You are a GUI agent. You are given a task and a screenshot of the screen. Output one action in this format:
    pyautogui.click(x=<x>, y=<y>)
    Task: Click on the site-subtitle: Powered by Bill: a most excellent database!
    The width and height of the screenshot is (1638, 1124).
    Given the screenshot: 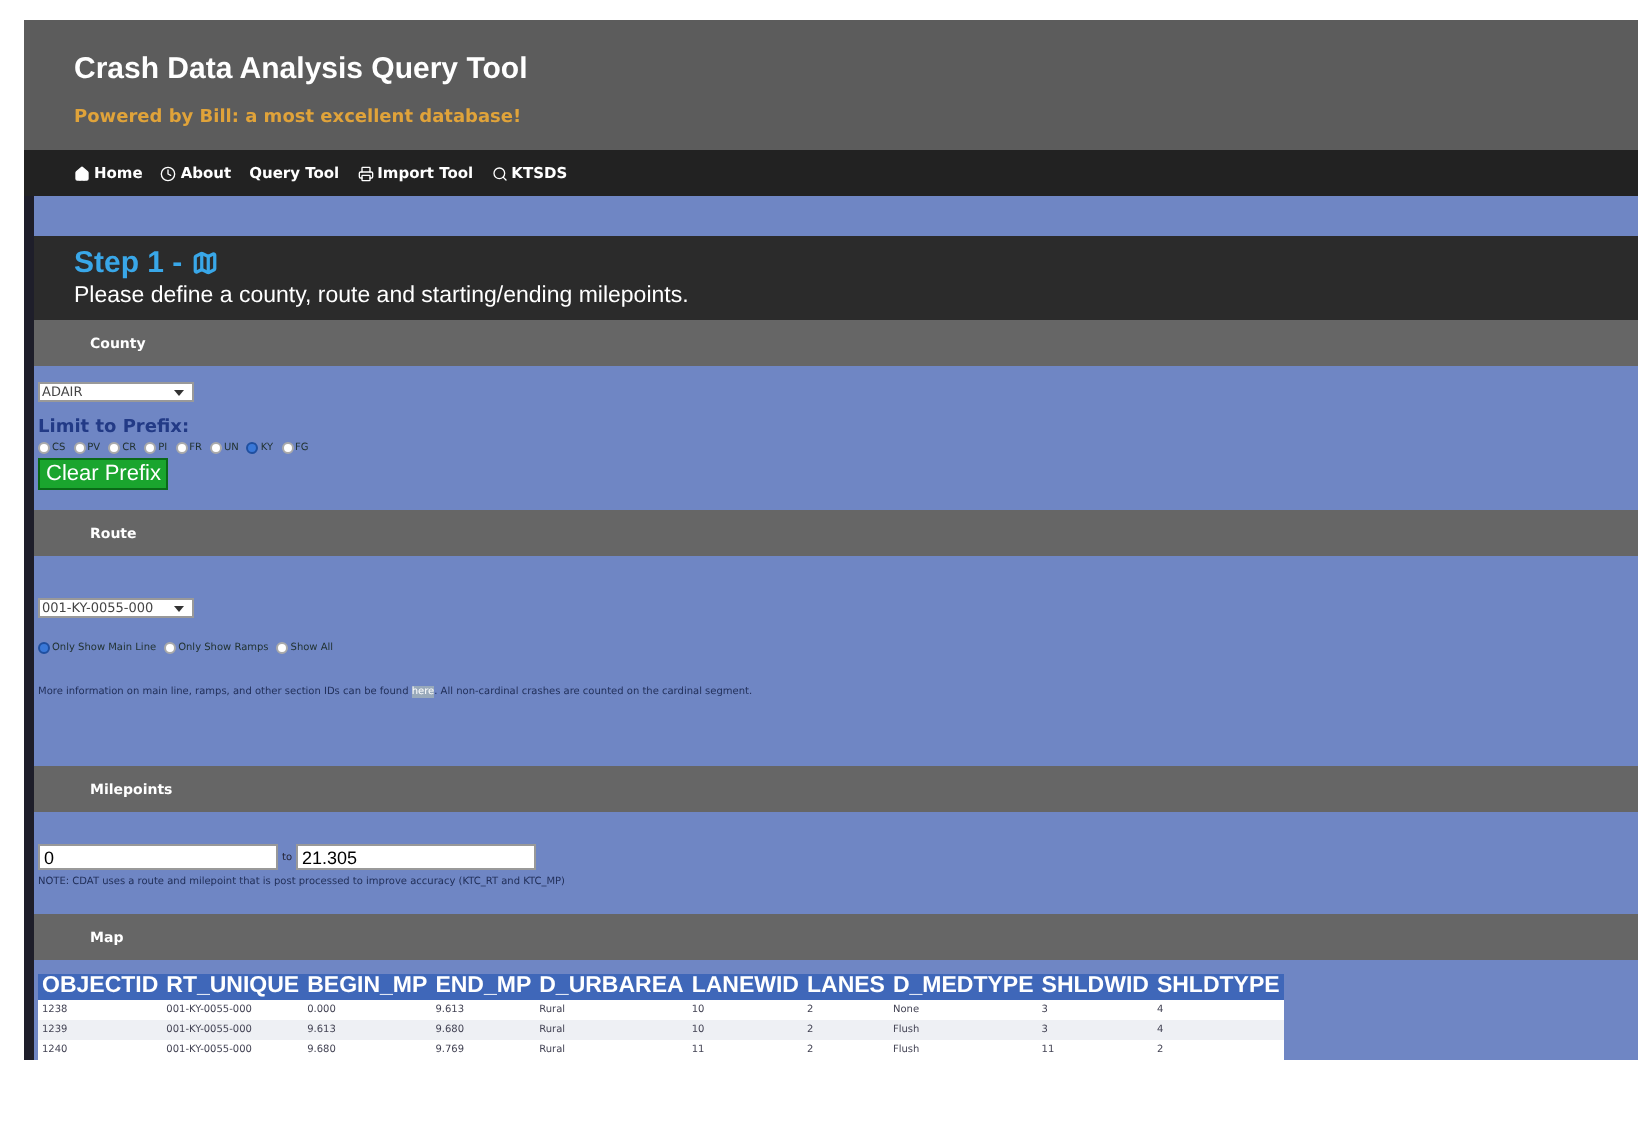 What is the action you would take?
    pyautogui.click(x=298, y=118)
    